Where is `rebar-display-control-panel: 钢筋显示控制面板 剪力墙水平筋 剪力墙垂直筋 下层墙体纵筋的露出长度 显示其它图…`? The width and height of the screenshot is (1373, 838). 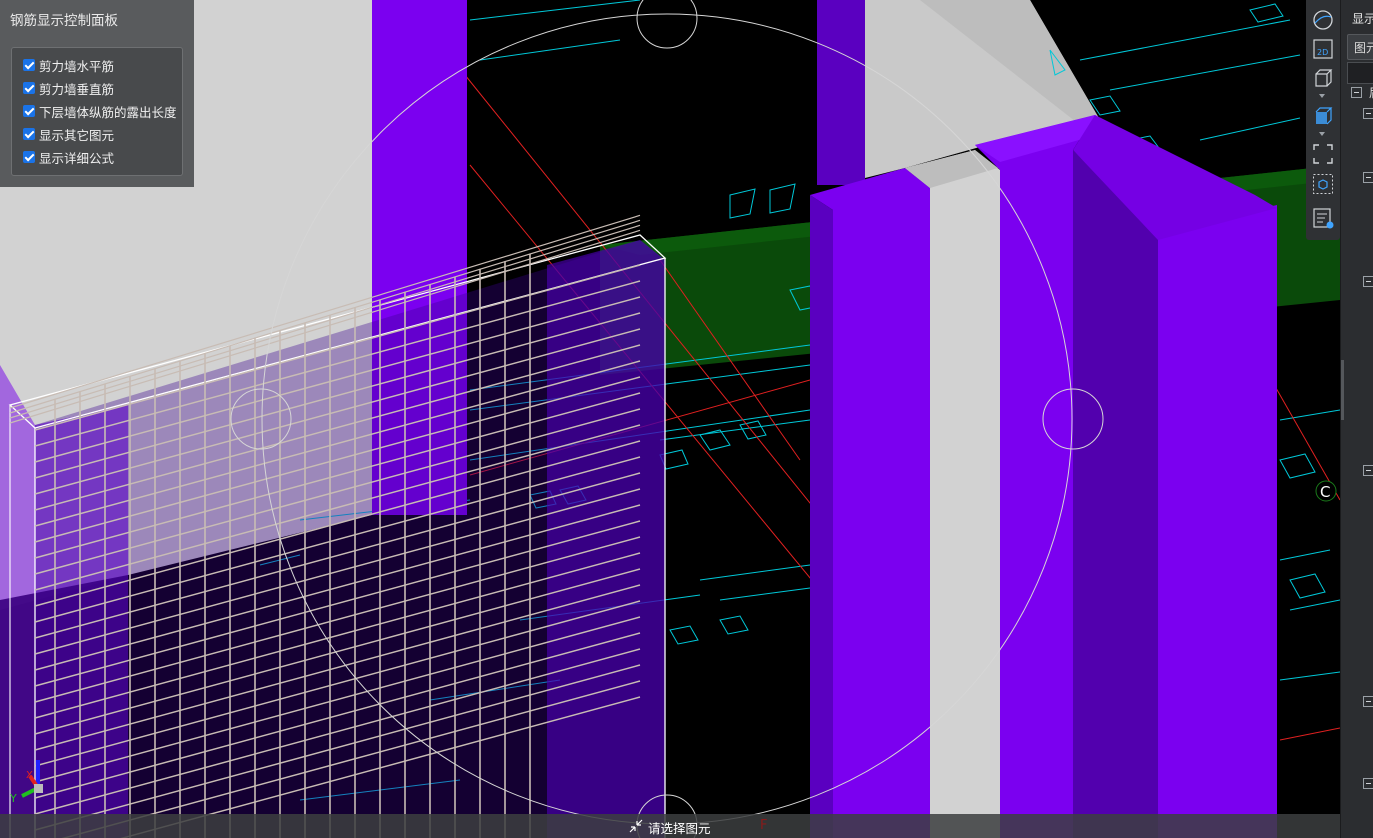
rebar-display-control-panel: 钢筋显示控制面板 剪力墙水平筋 剪力墙垂直筋 下层墙体纵筋的露出长度 显示其它图… is located at coordinates (97, 93).